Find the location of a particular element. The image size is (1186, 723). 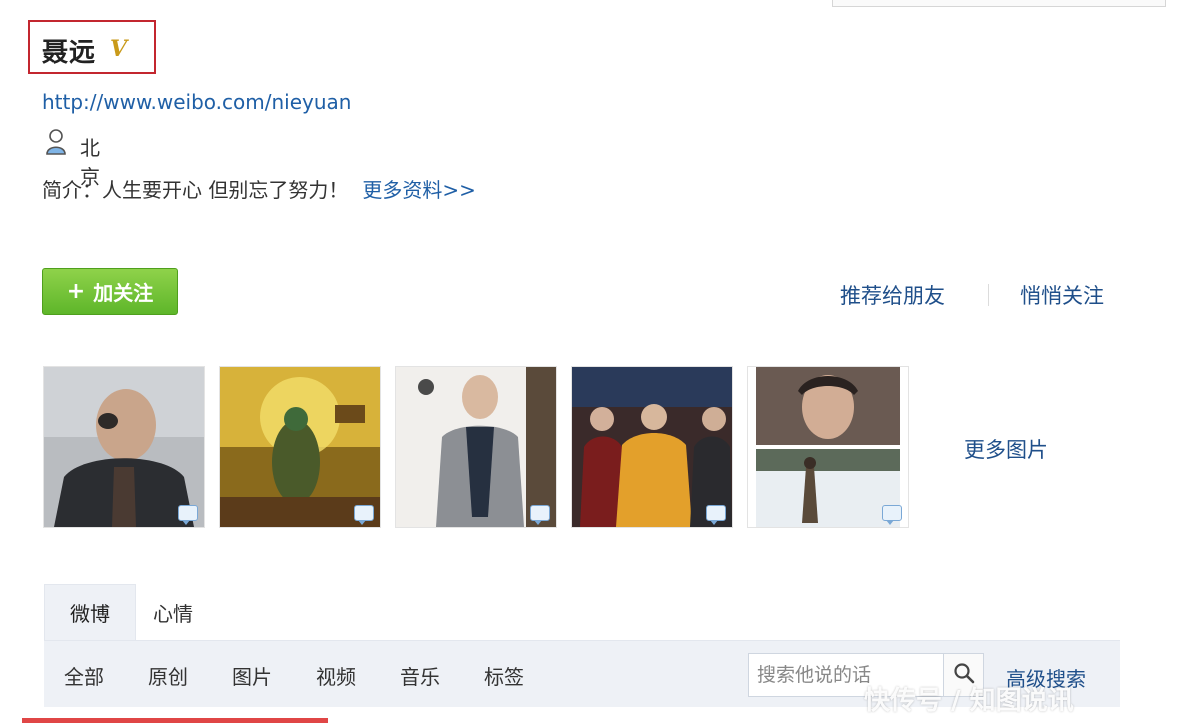

recommend-to-friend-link: 推荐给朋友 is located at coordinates (892, 295).